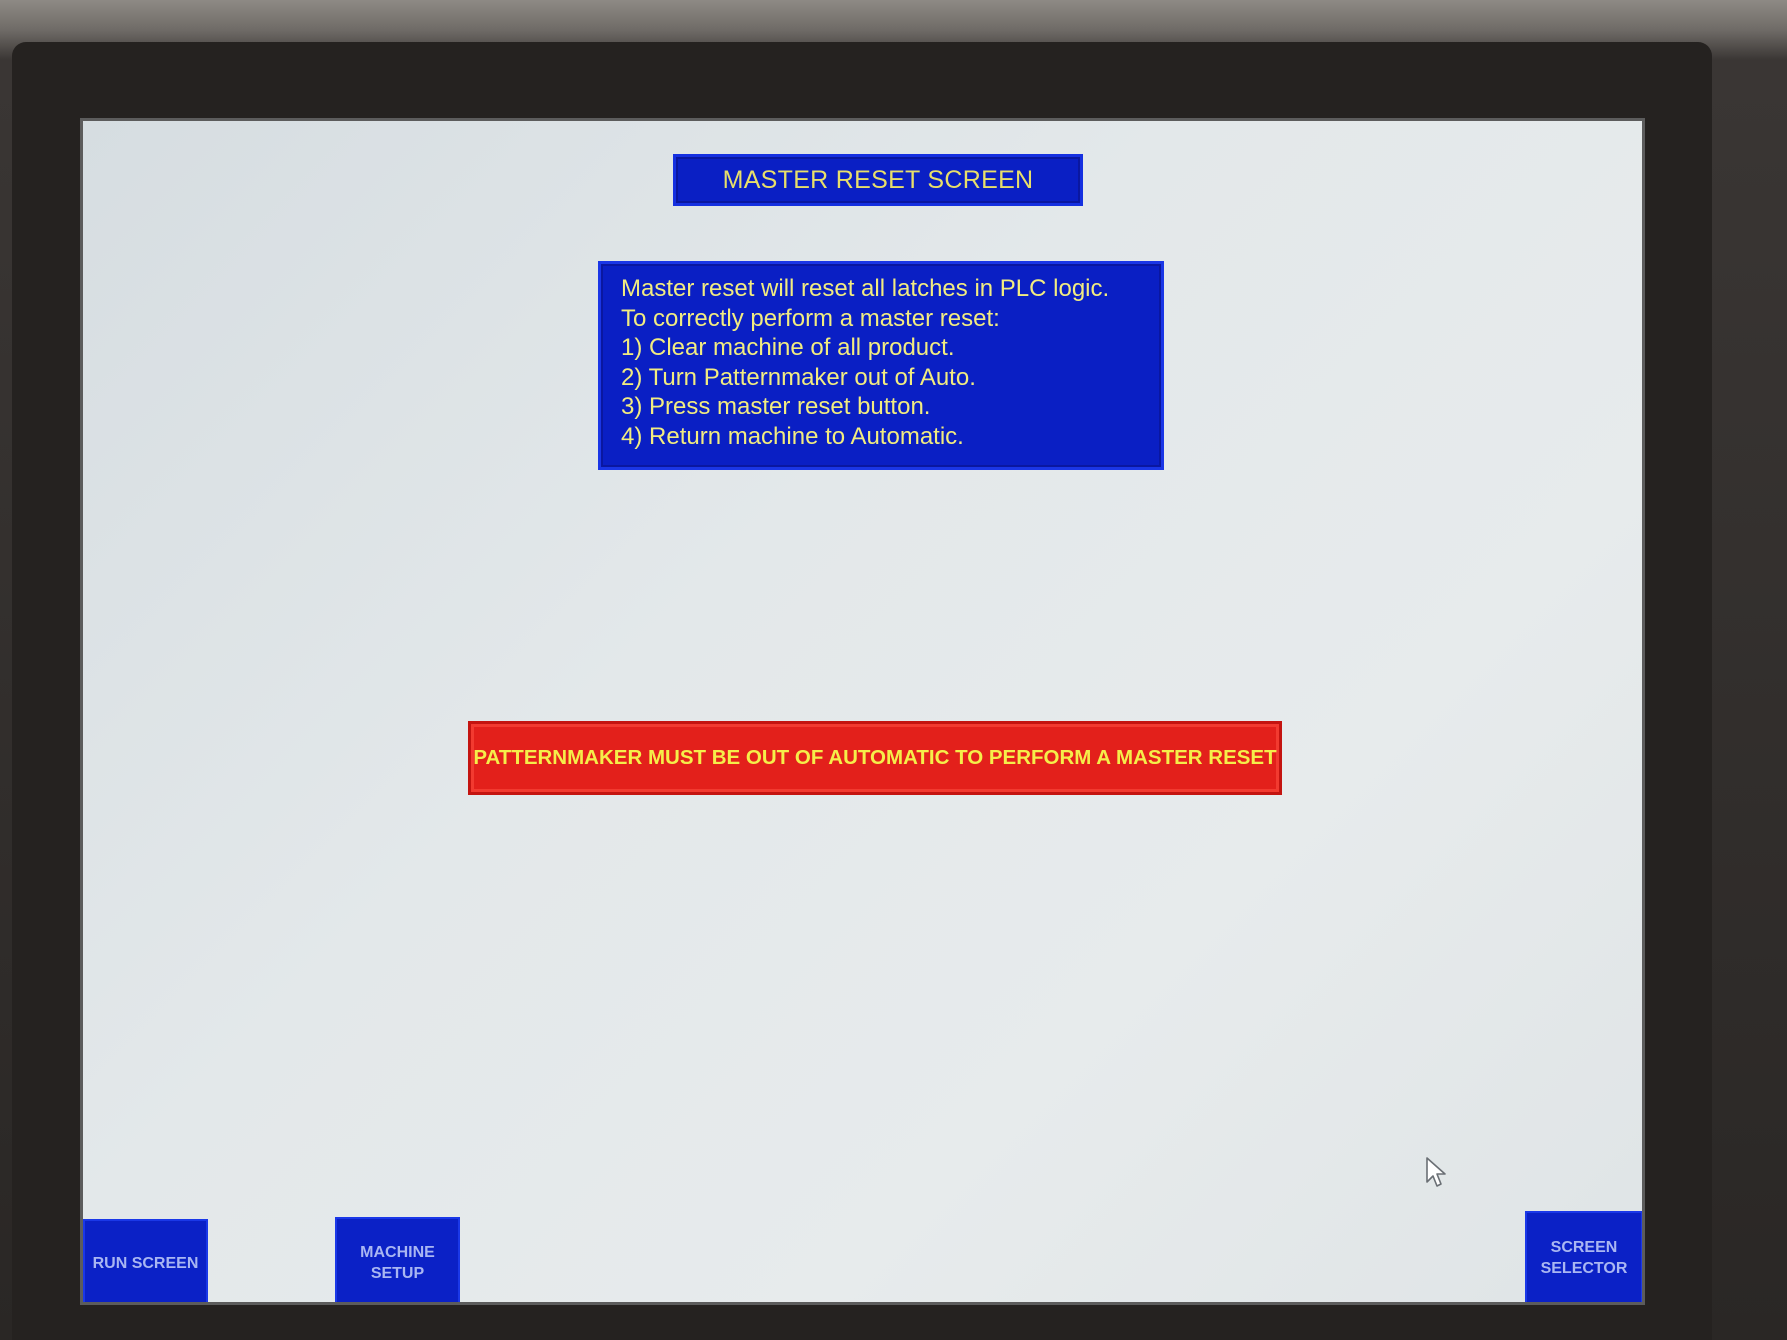 The image size is (1787, 1340). What do you see at coordinates (788, 347) in the screenshot?
I see `instruction-step-1: 1) Clear machine of all product.` at bounding box center [788, 347].